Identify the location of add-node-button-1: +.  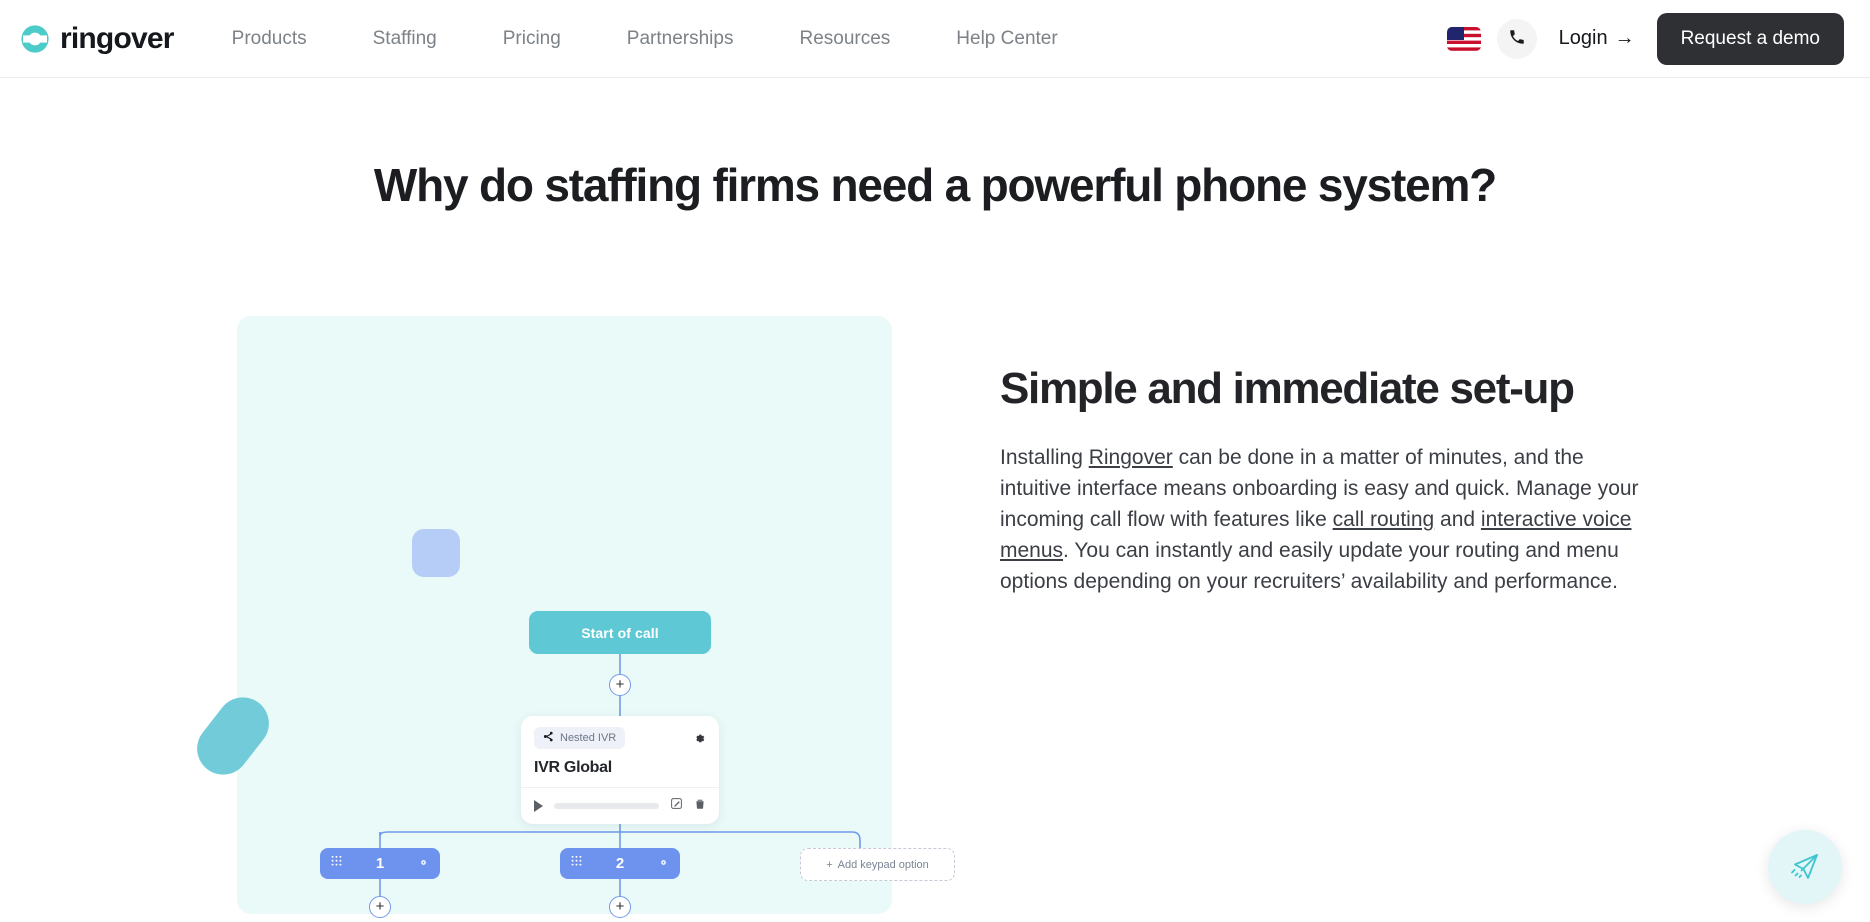
(620, 685).